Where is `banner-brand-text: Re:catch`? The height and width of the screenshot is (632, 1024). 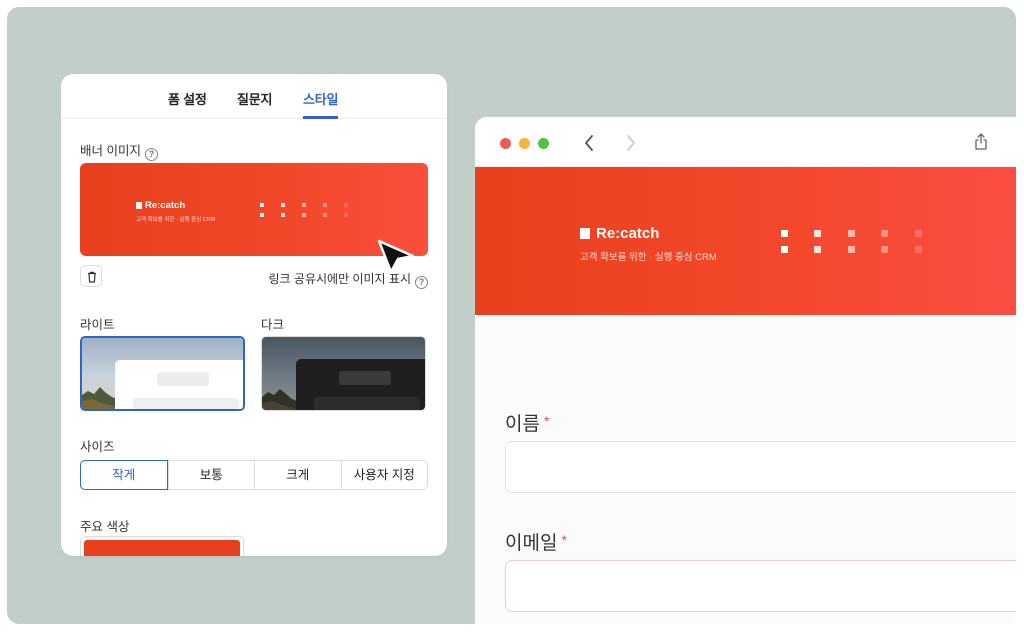 banner-brand-text: Re:catch is located at coordinates (165, 205).